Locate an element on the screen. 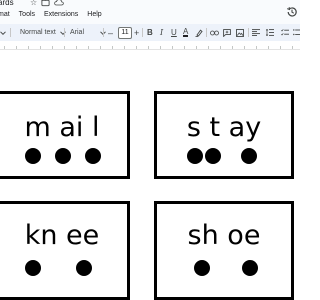  link-icon is located at coordinates (214, 32).